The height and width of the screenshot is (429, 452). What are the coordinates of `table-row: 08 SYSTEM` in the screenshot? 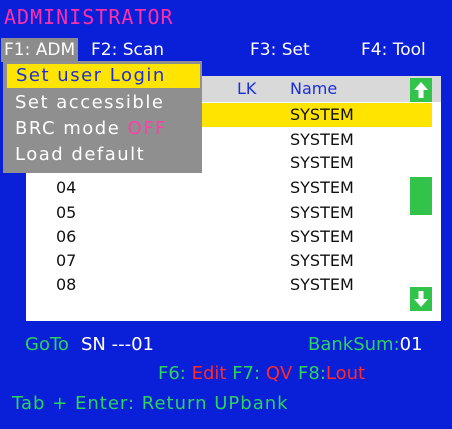 It's located at (216, 285).